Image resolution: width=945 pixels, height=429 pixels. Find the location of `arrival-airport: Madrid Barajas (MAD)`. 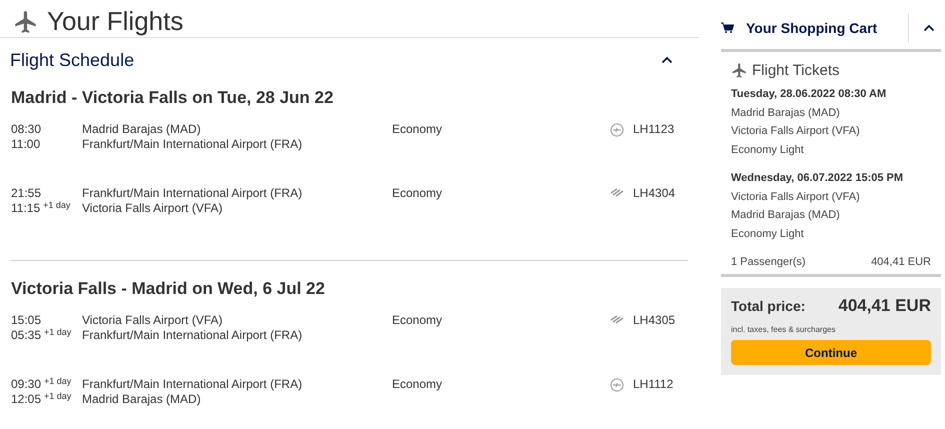

arrival-airport: Madrid Barajas (MAD) is located at coordinates (142, 399).